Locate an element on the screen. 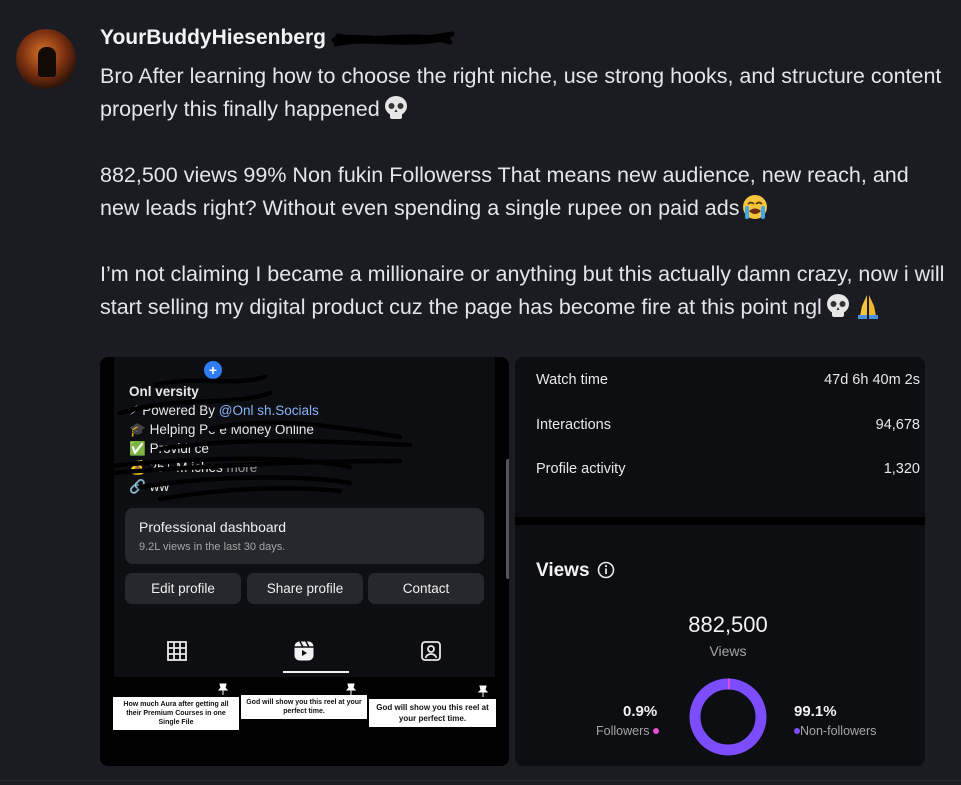 The width and height of the screenshot is (961, 785). nonfollowers-ring is located at coordinates (728, 717).